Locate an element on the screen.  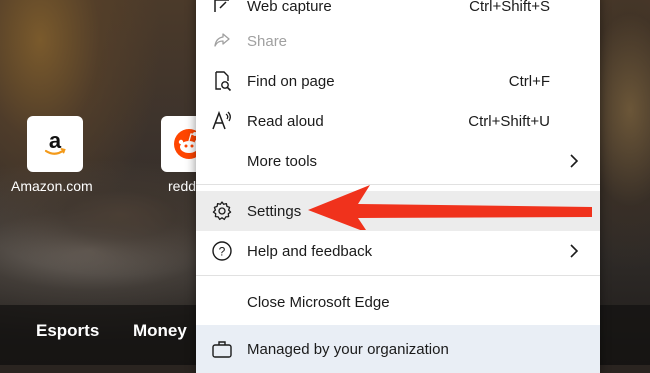
web-capture-icon is located at coordinates (222, 8).